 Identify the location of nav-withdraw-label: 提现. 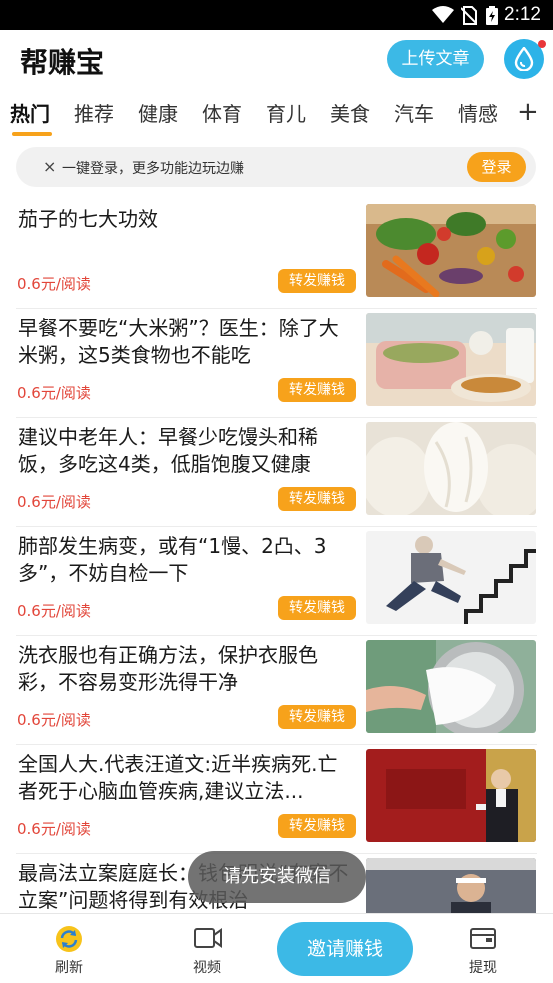
(483, 968).